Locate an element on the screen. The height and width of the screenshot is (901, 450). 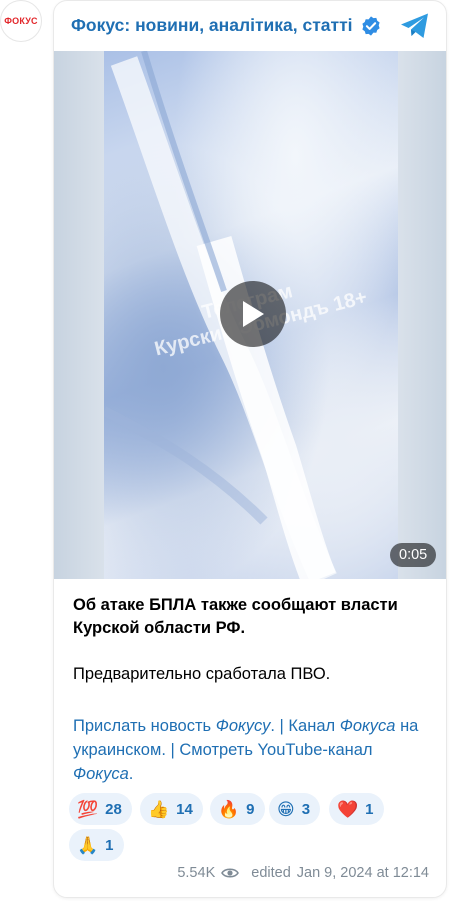
thumbs-up-icon: 👍 is located at coordinates (159, 809).